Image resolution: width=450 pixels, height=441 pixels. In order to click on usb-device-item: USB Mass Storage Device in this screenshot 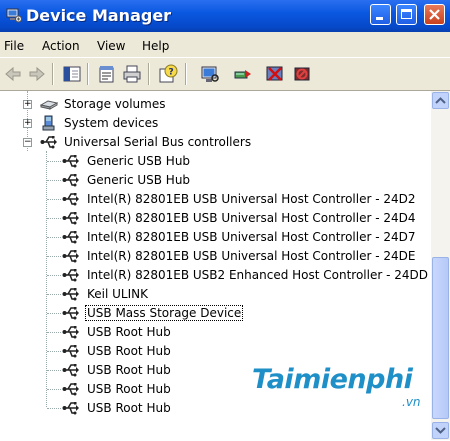, I will do `click(215, 313)`.